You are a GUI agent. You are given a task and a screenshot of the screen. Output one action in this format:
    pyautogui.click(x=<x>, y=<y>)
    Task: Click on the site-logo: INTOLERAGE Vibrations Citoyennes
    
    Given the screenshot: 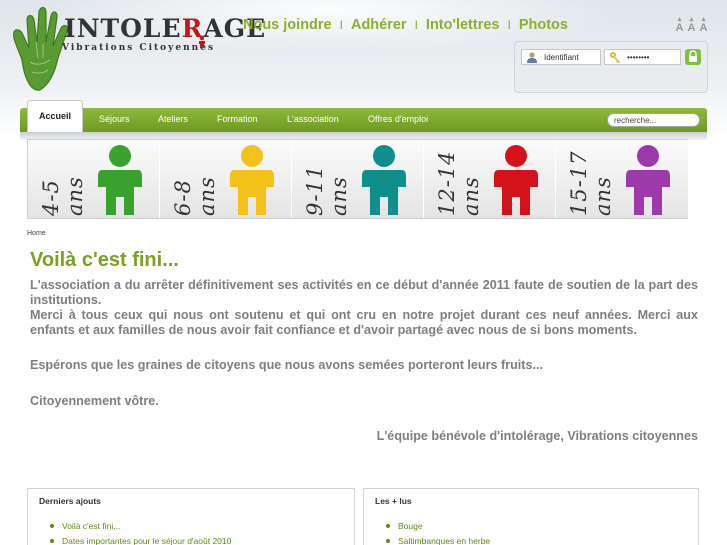 What is the action you would take?
    pyautogui.click(x=136, y=48)
    